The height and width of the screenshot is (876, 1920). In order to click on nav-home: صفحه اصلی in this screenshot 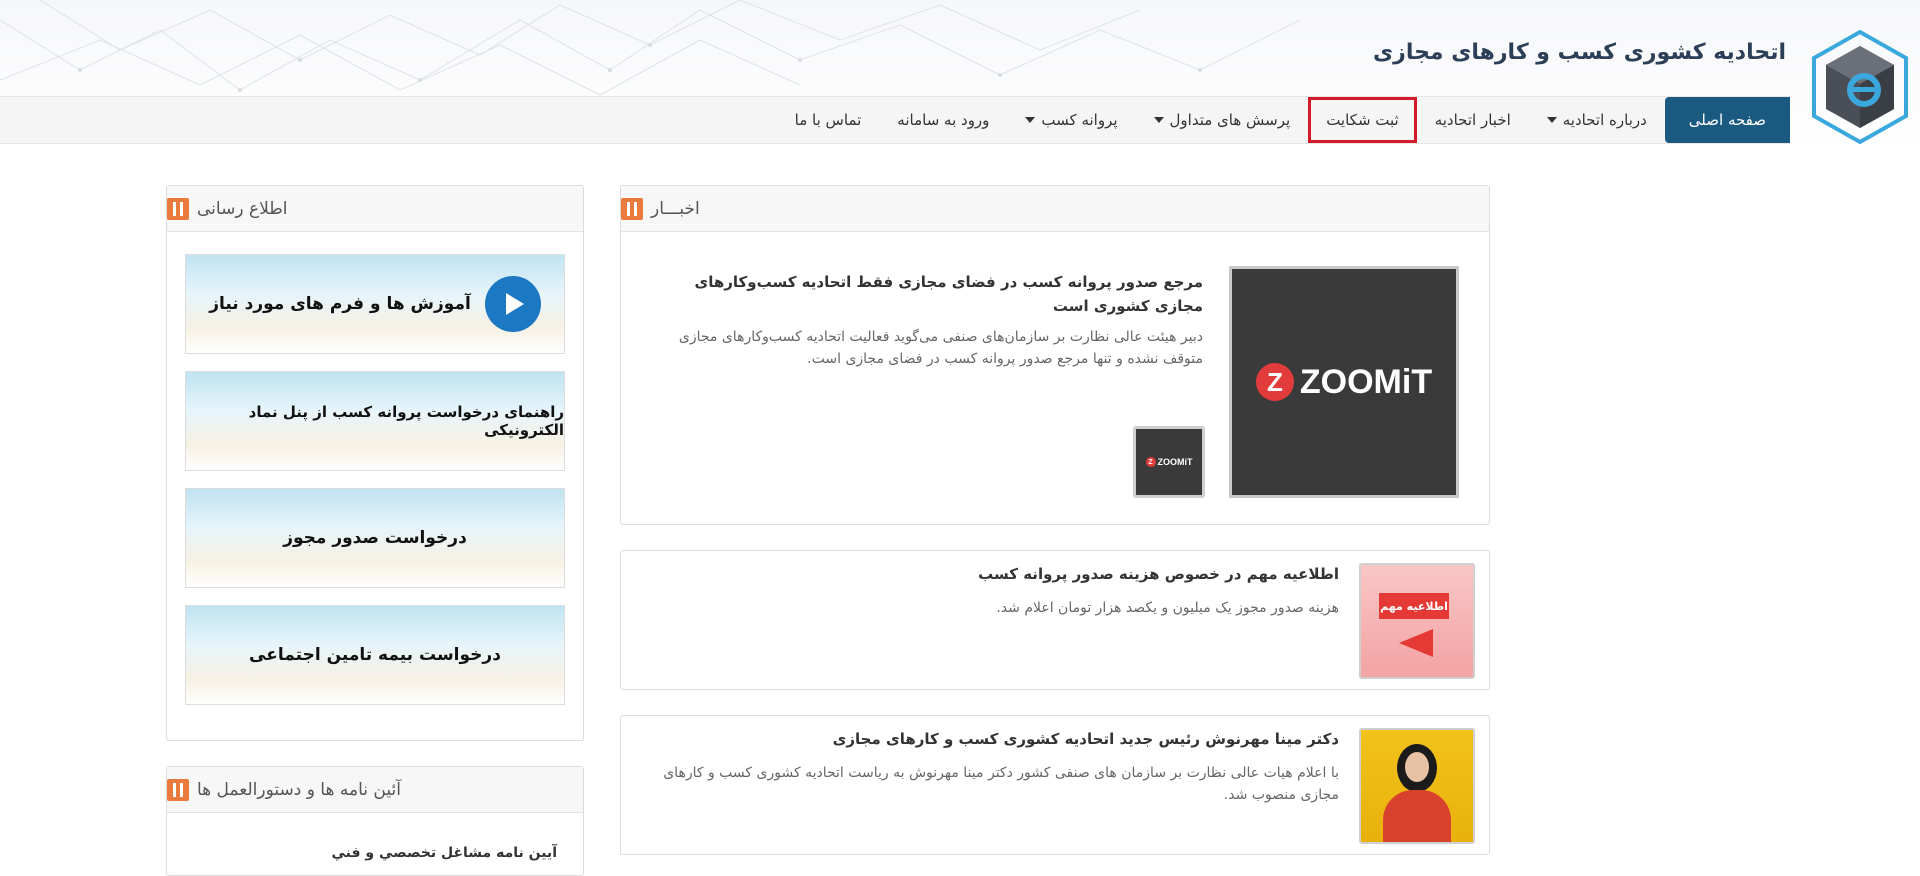, I will do `click(1727, 120)`.